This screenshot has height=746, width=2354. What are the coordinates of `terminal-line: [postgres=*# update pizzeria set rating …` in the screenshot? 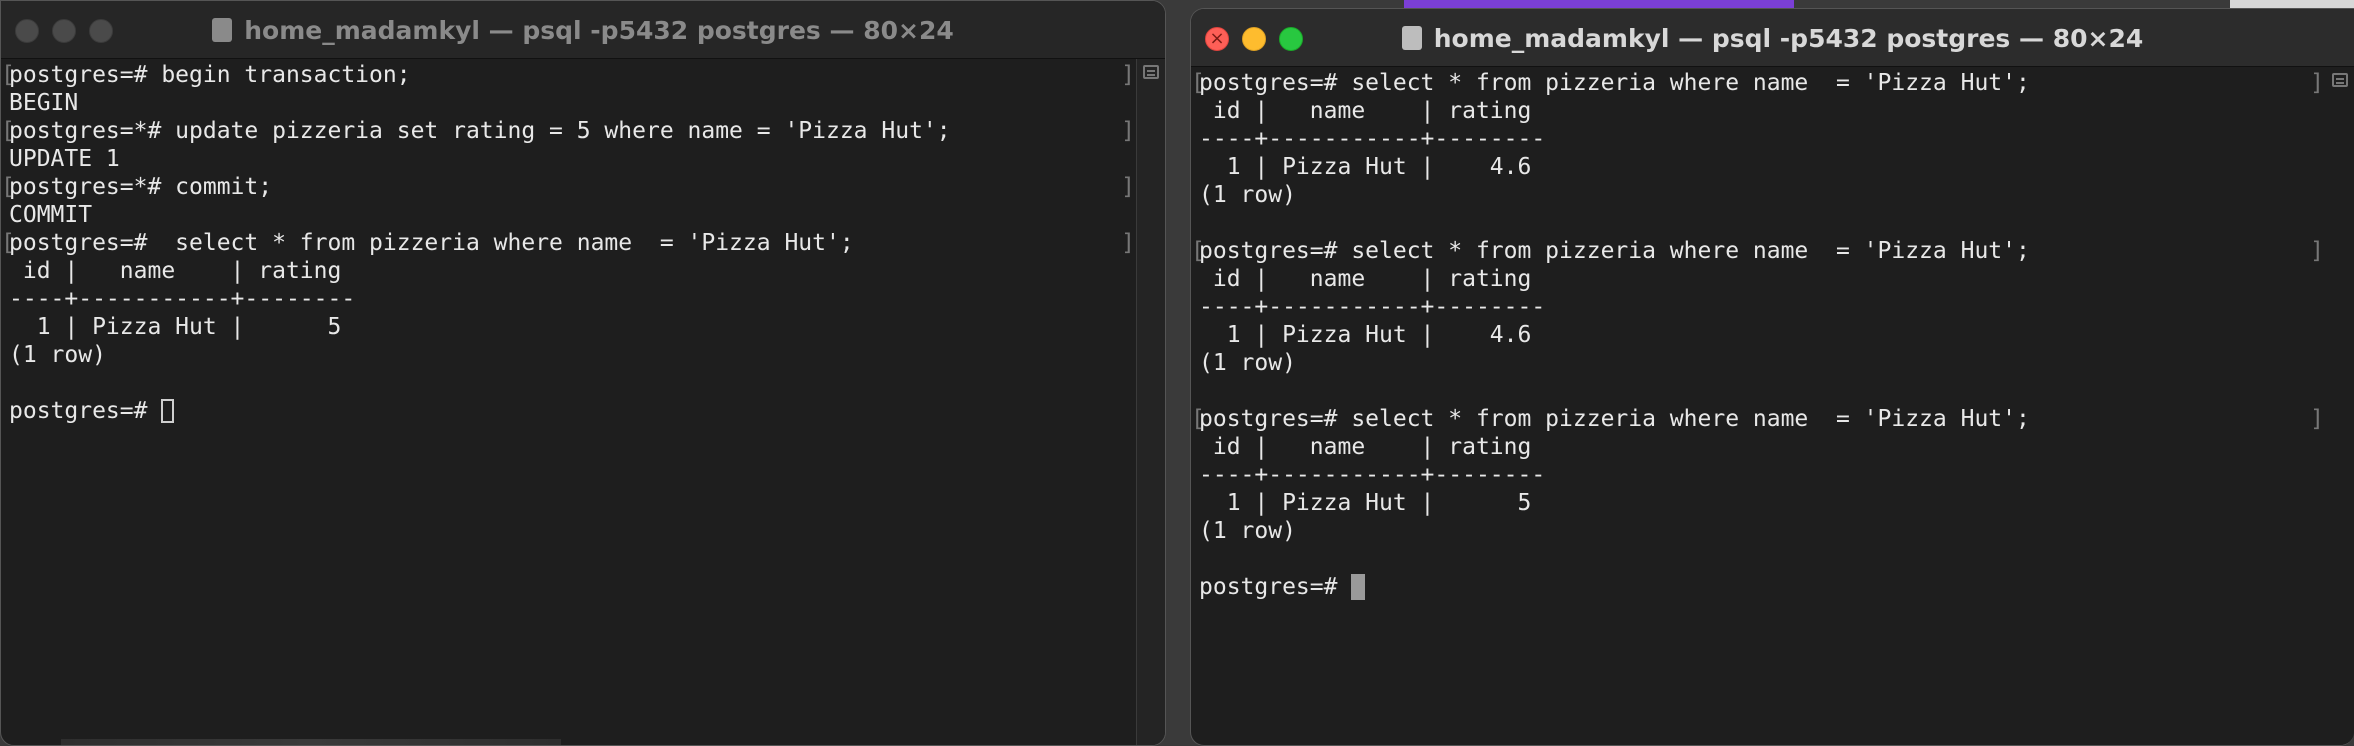 It's located at (568, 131).